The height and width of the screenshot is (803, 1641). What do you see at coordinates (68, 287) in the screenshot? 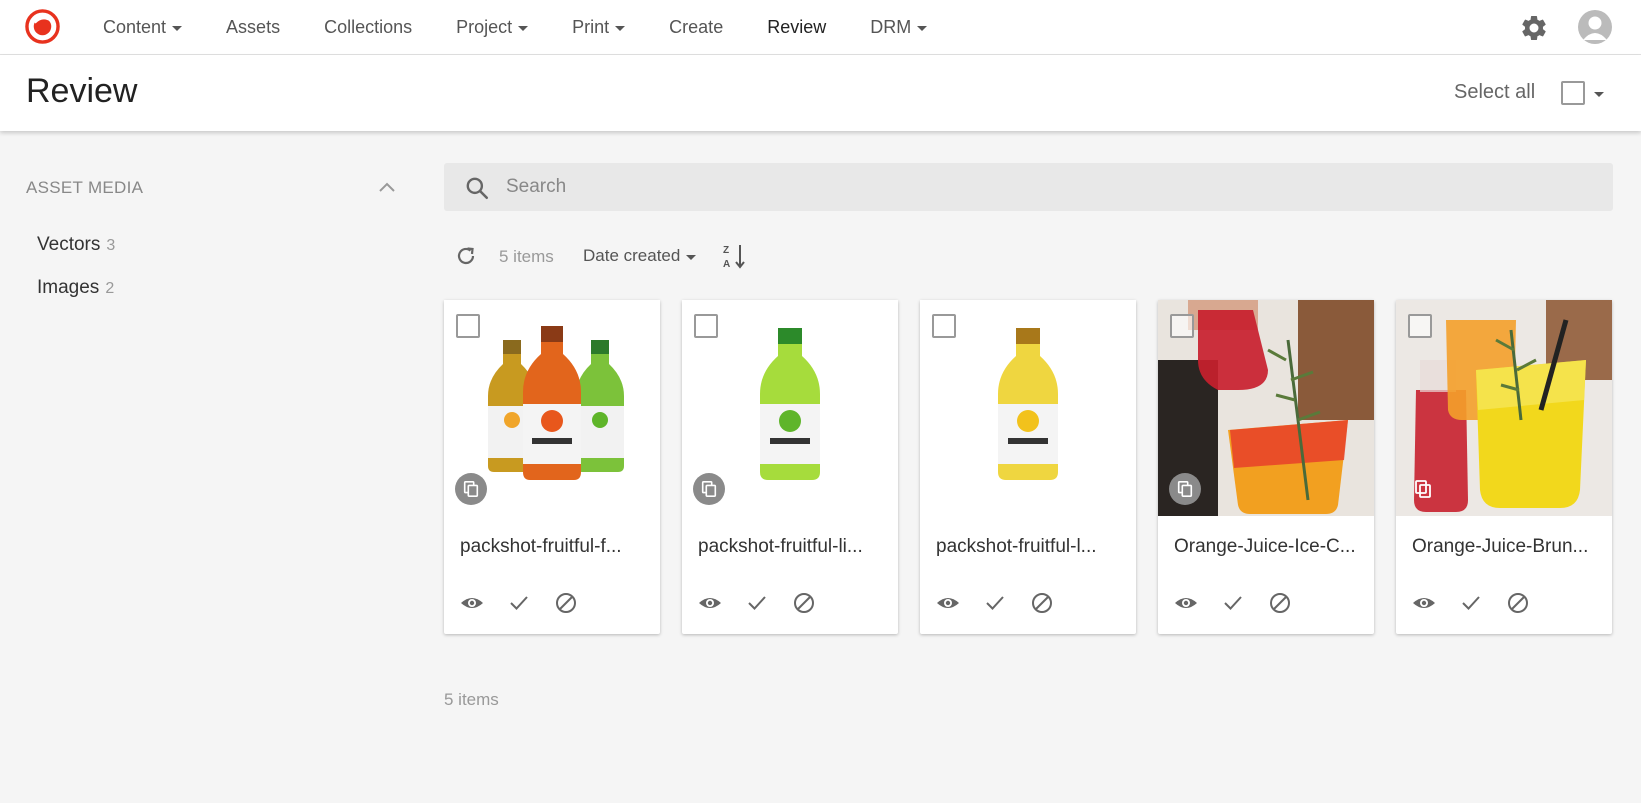
I see `filter-label: Images` at bounding box center [68, 287].